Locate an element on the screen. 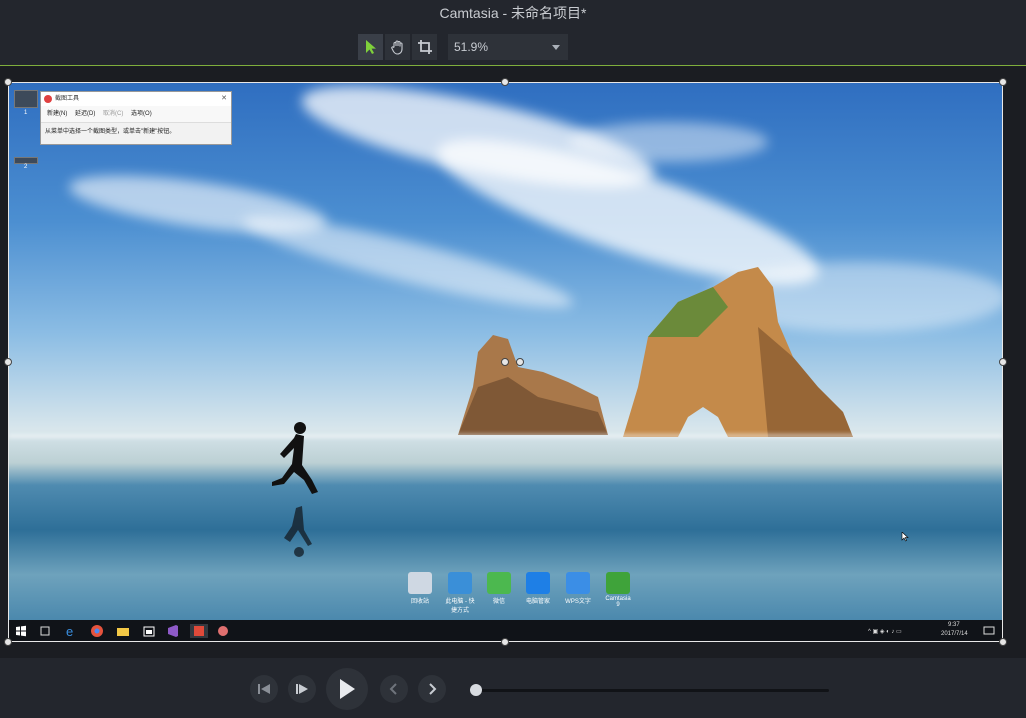 This screenshot has width=1026, height=718. chrome-icon is located at coordinates (97, 631).